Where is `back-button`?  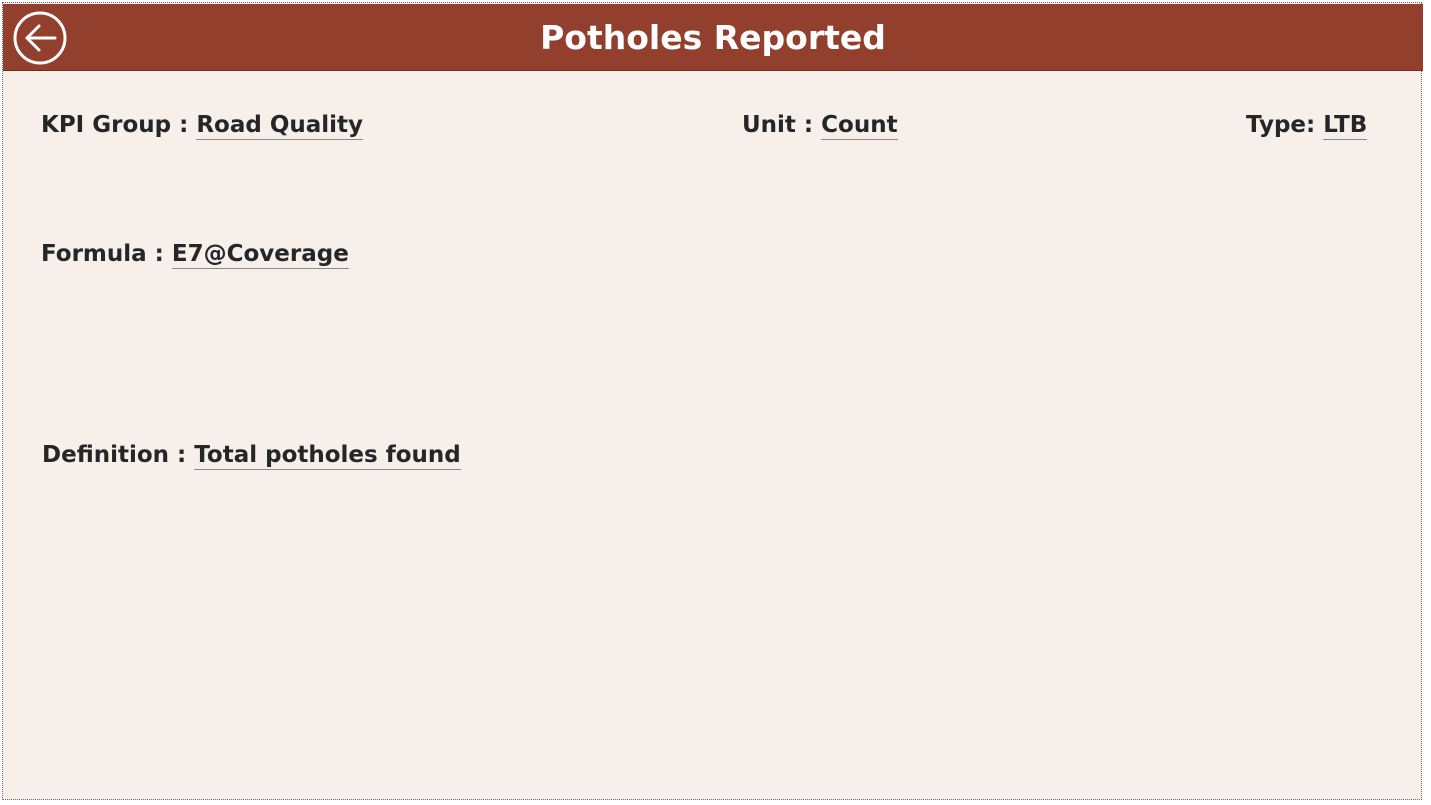 back-button is located at coordinates (40, 38).